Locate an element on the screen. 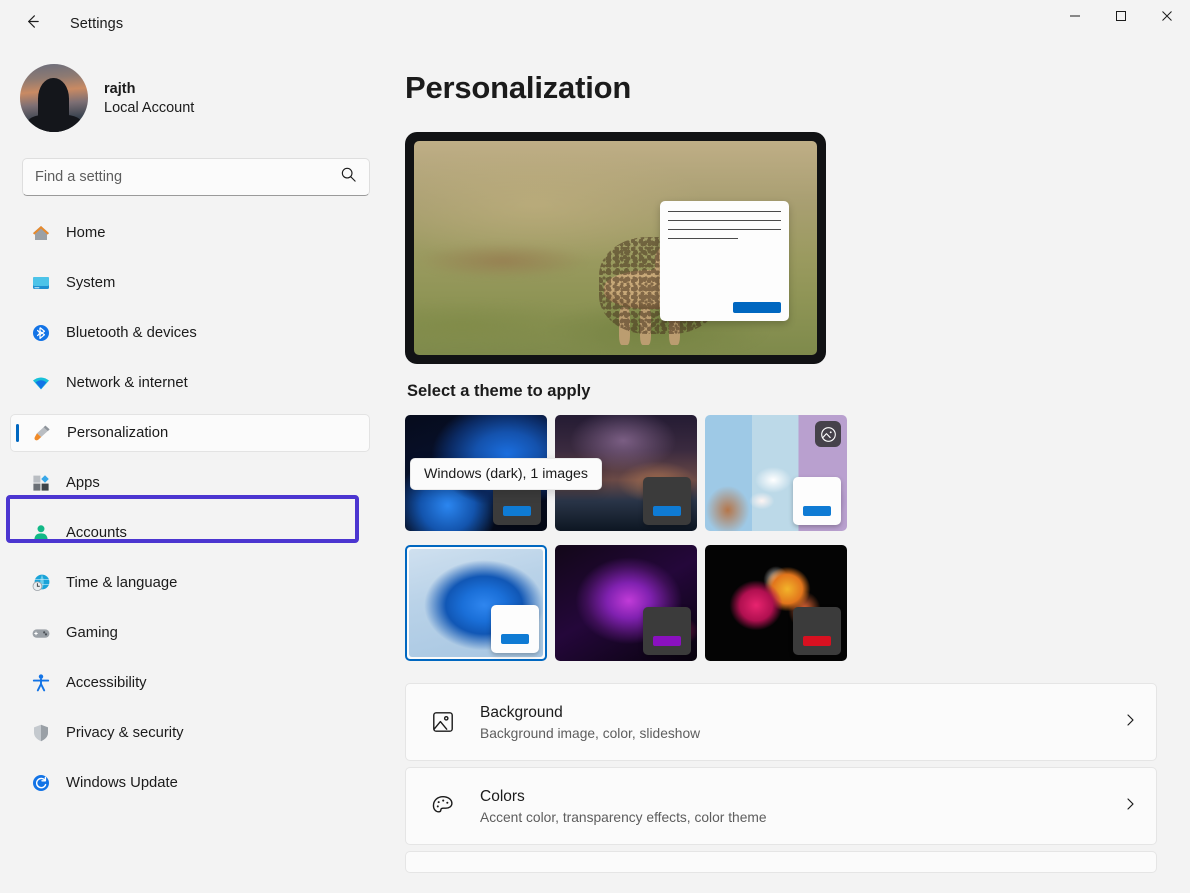  app-title: Settings is located at coordinates (97, 24).